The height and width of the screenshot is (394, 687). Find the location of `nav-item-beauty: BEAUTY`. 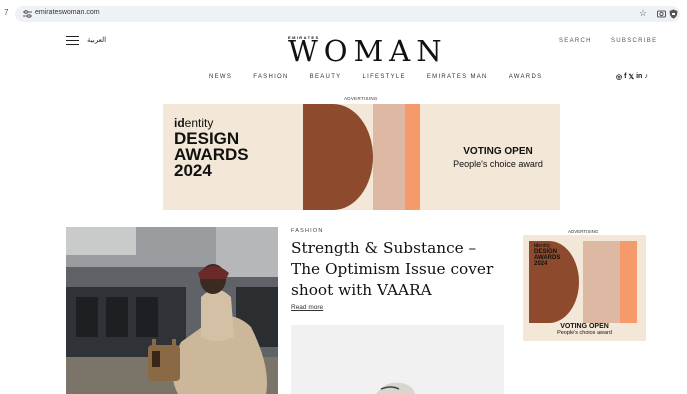

nav-item-beauty: BEAUTY is located at coordinates (326, 79).